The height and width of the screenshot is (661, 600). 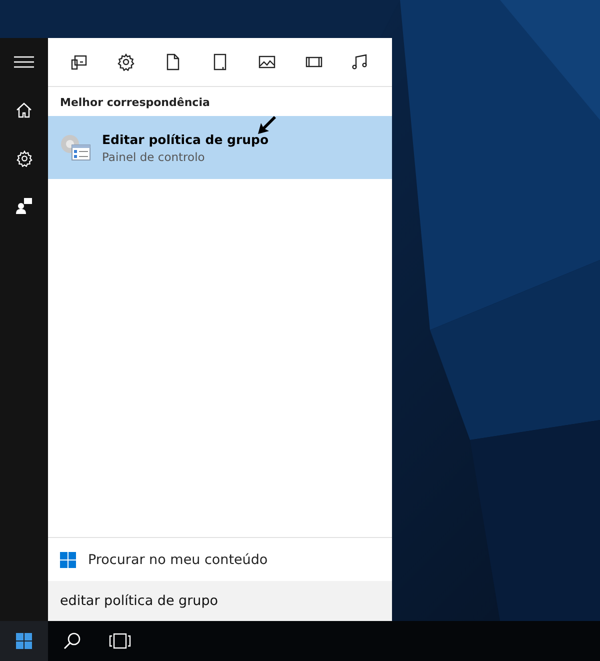 What do you see at coordinates (120, 641) in the screenshot?
I see `task-view-icon` at bounding box center [120, 641].